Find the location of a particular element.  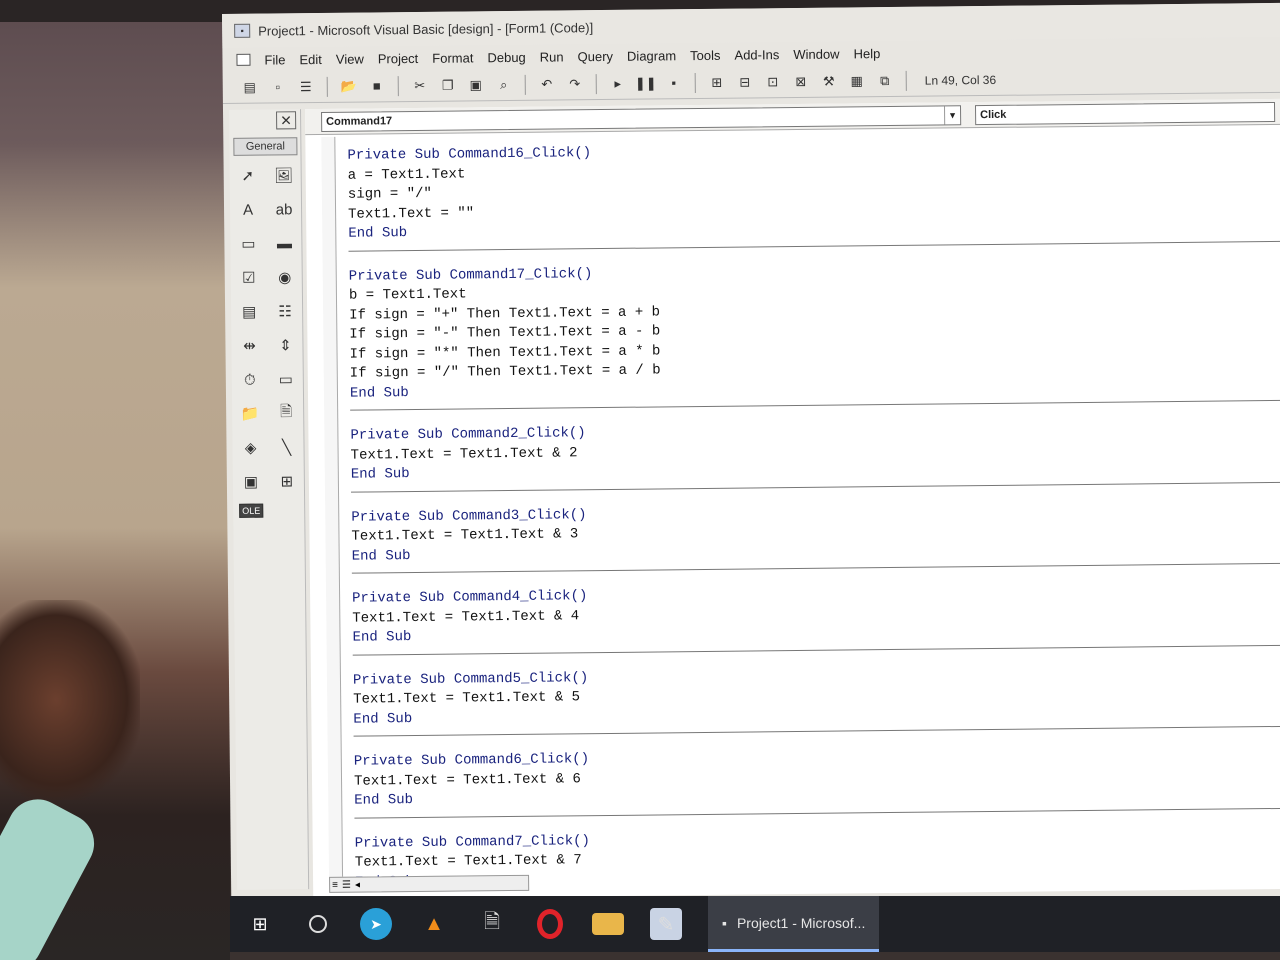

chevron-down-icon: ▼ is located at coordinates (952, 114).